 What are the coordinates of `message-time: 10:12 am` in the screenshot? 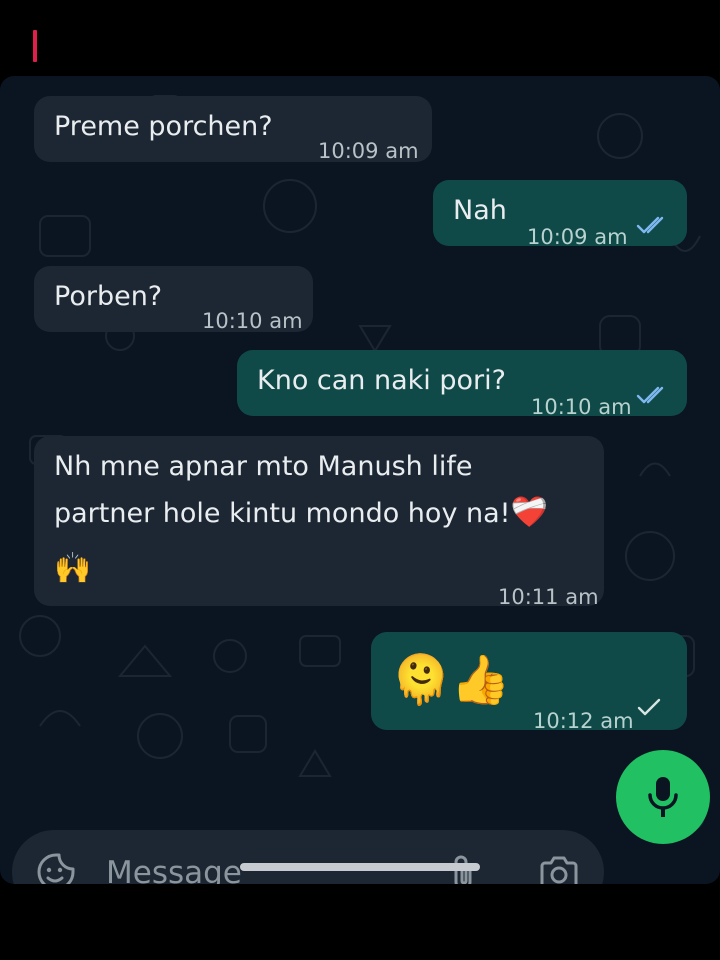 It's located at (583, 721).